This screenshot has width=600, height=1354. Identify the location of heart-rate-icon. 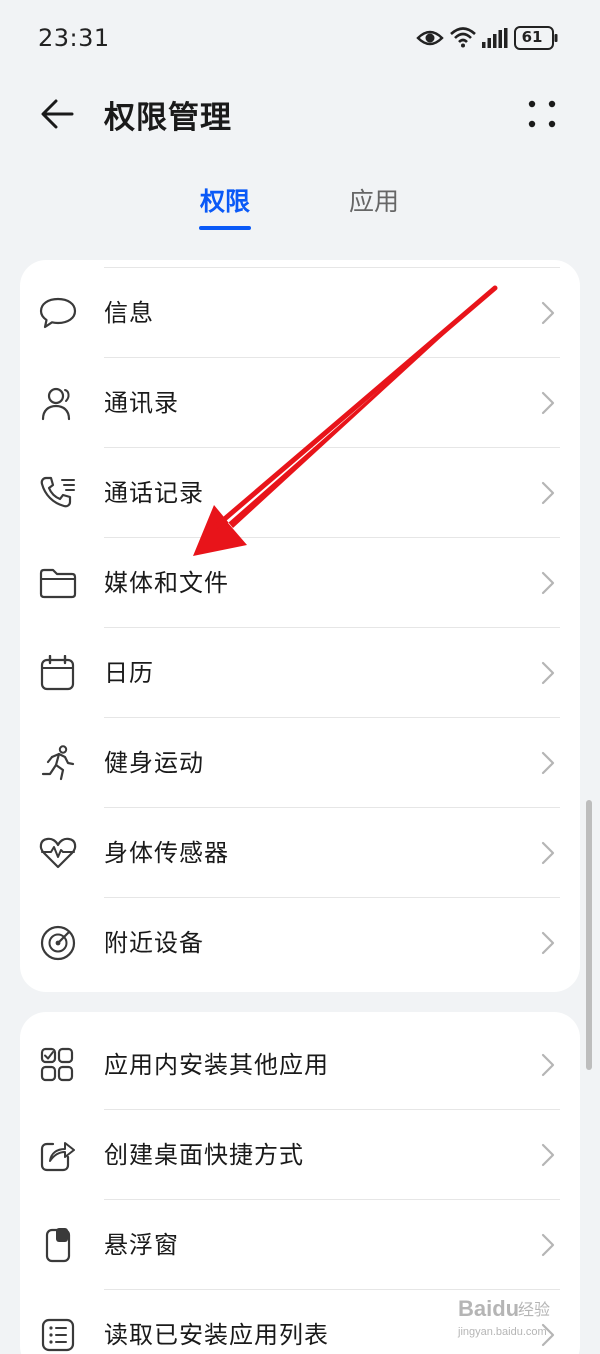
(58, 853).